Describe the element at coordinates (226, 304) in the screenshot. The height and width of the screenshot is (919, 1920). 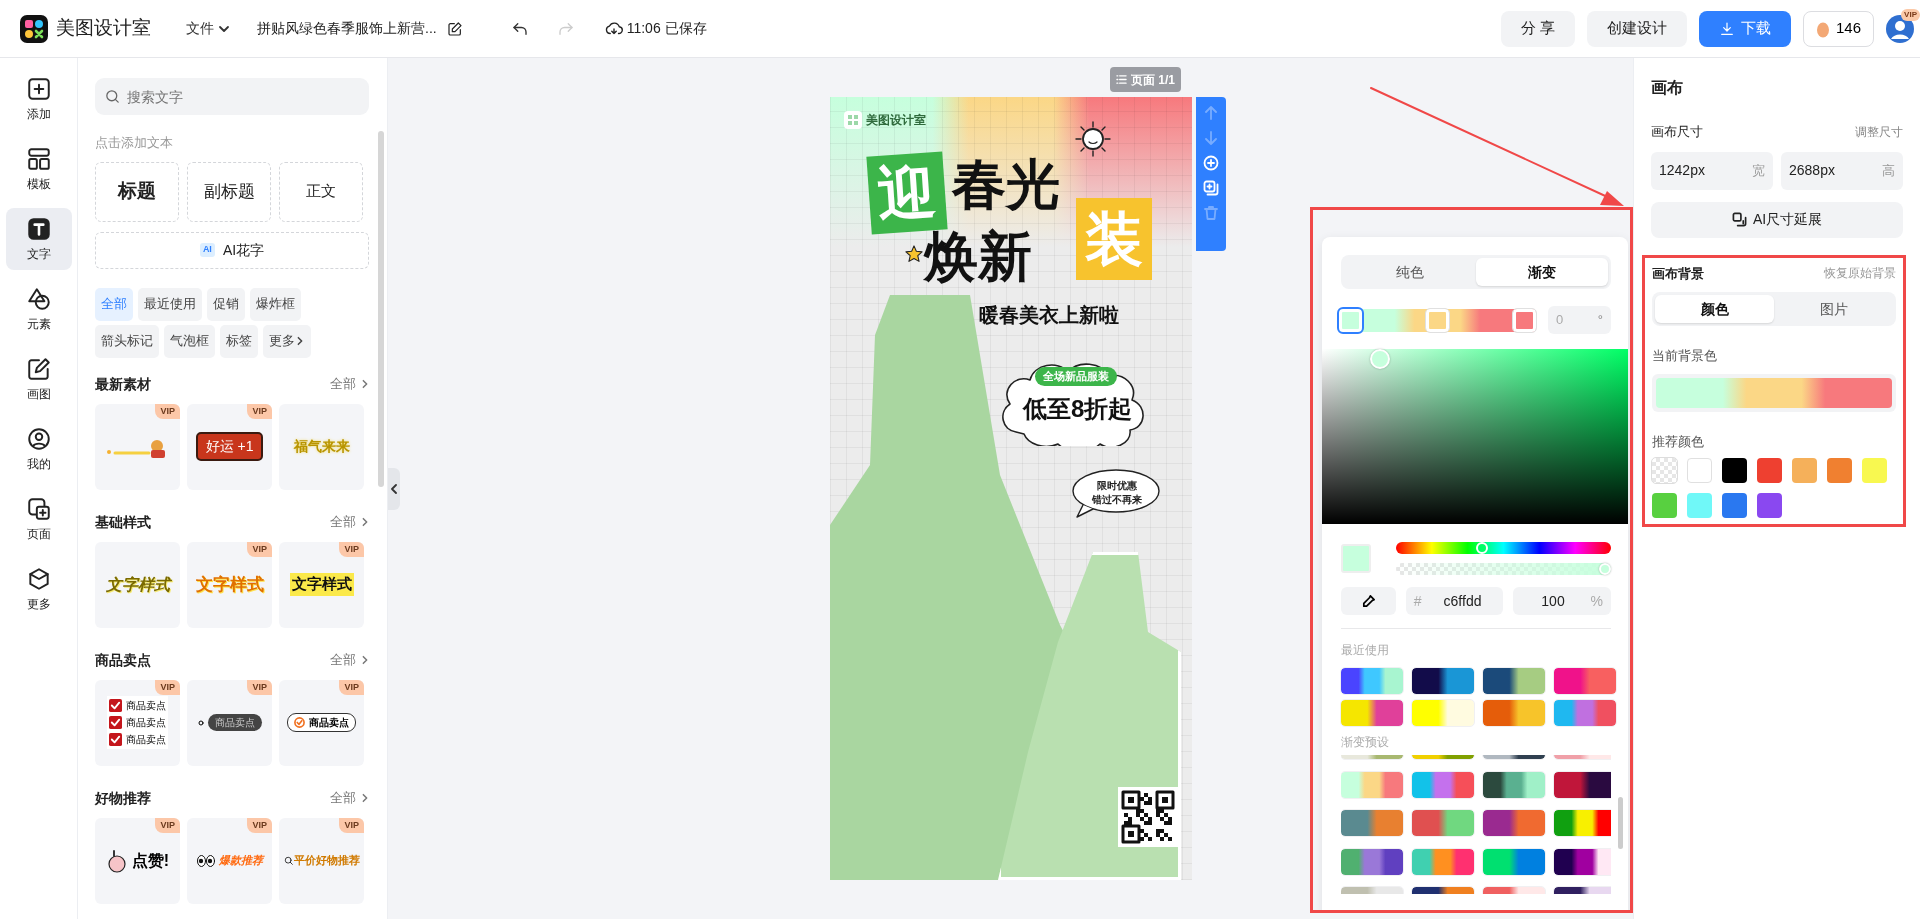
I see `filter-chip: 促销` at that location.